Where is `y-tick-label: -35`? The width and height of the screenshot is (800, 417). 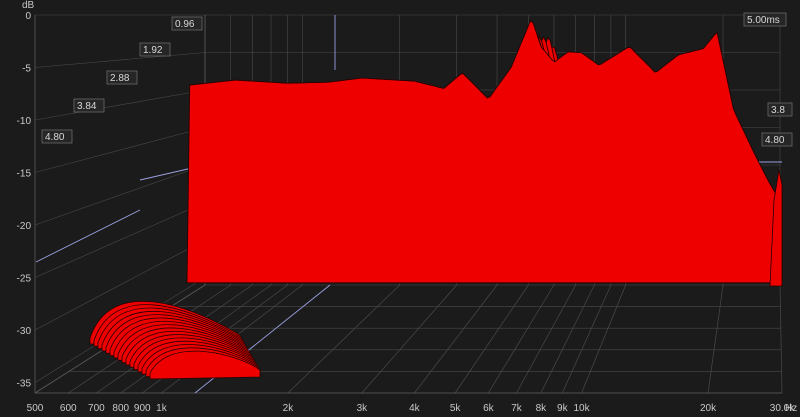 y-tick-label: -35 is located at coordinates (24, 384).